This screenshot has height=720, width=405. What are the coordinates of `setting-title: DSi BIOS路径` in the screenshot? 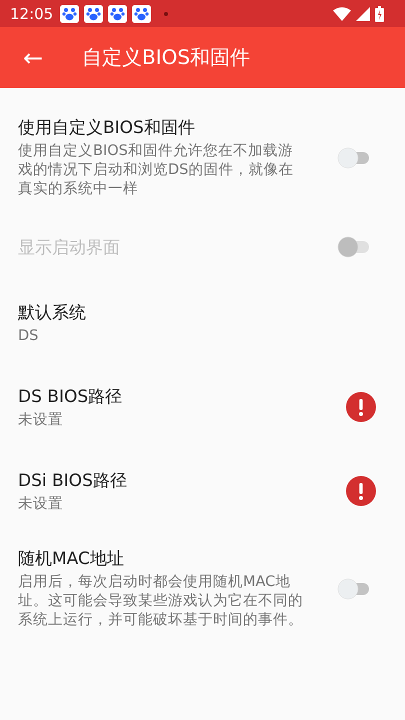 It's located at (73, 481).